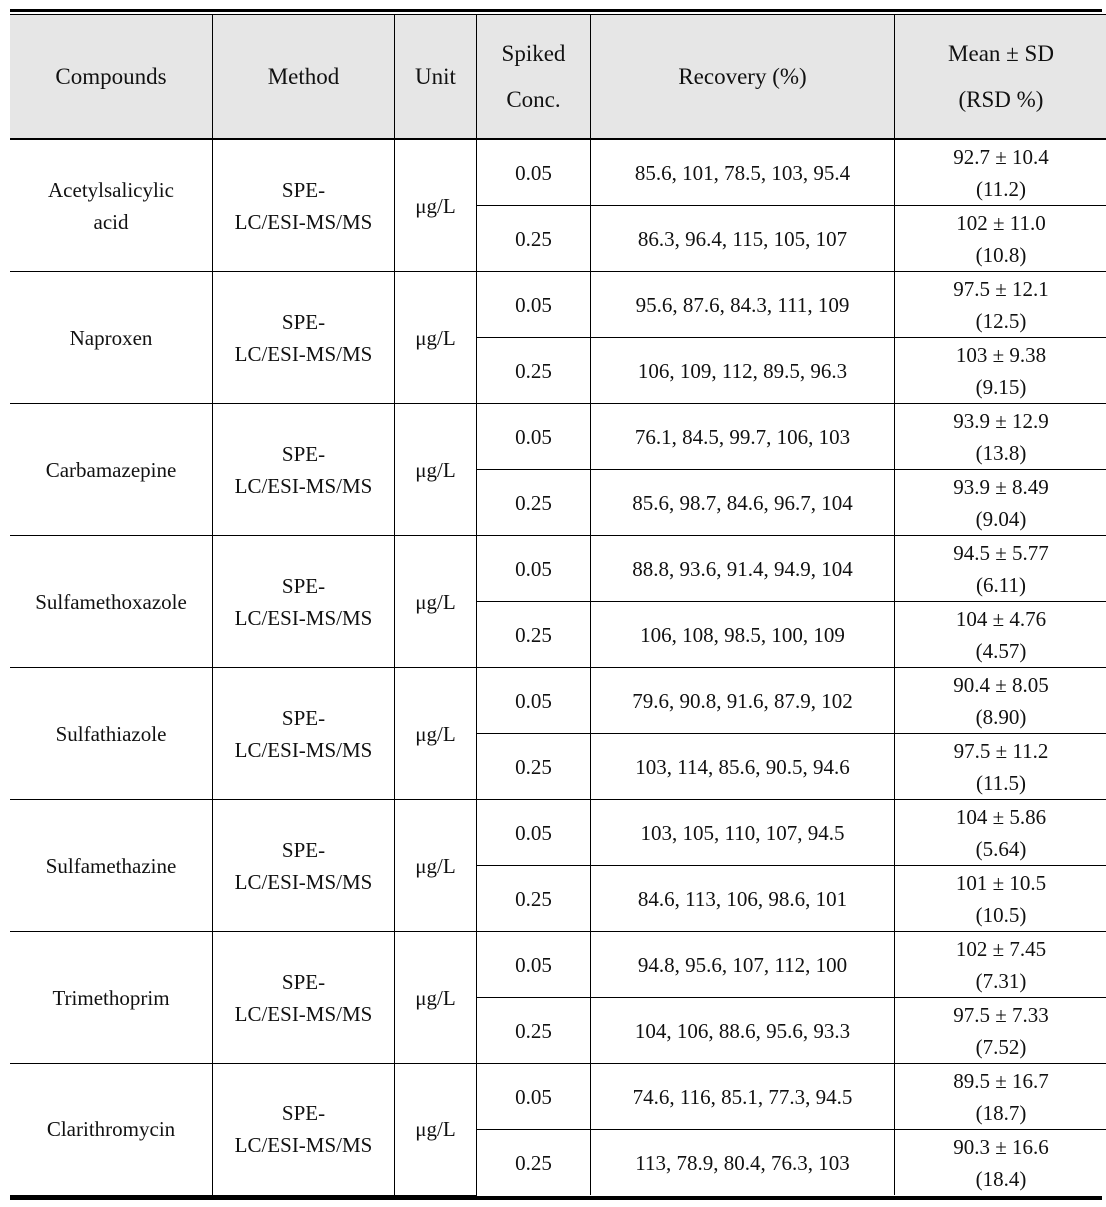 The height and width of the screenshot is (1207, 1106). I want to click on compound-cell: Clarithromycin, so click(111, 1129).